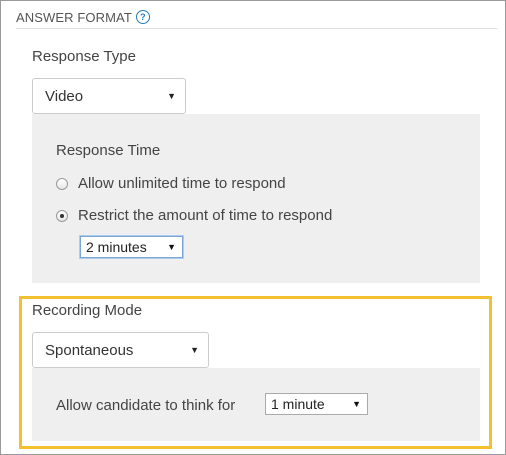 The width and height of the screenshot is (506, 455). Describe the element at coordinates (298, 404) in the screenshot. I see `think-time-value: 1 minute` at that location.